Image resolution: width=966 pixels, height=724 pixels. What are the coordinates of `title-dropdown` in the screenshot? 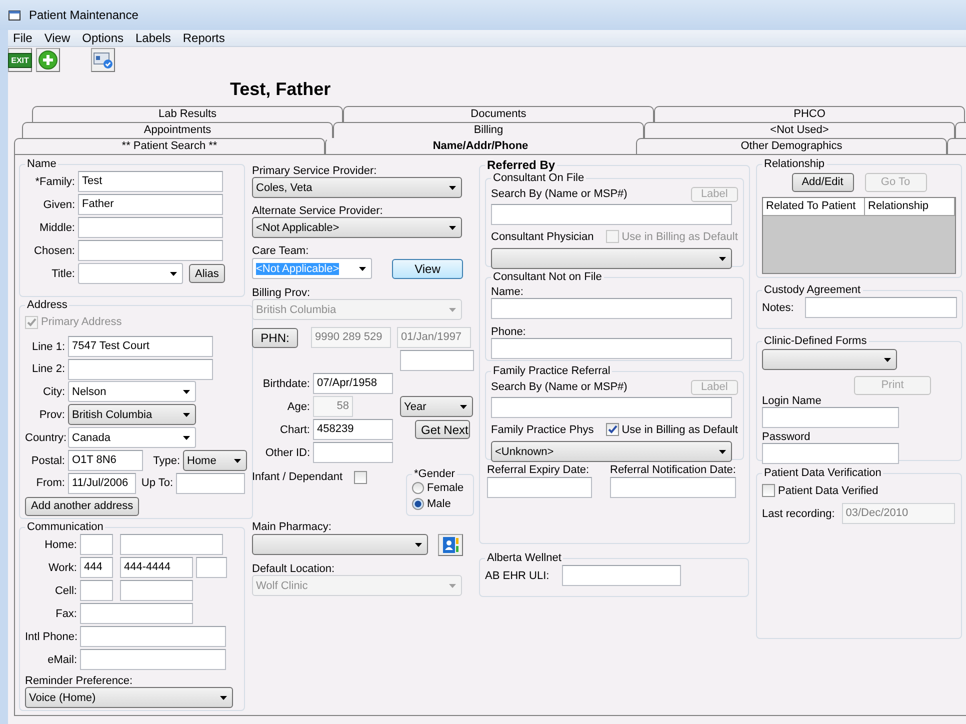 It's located at (130, 273).